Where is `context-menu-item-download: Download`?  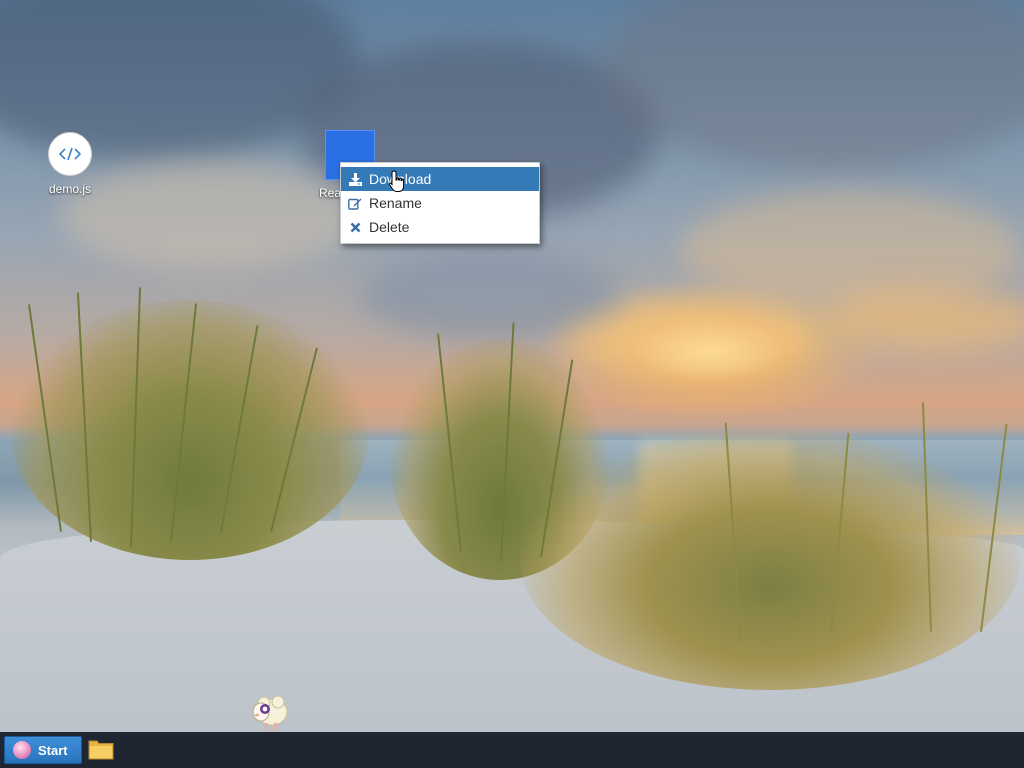 context-menu-item-download: Download is located at coordinates (440, 179).